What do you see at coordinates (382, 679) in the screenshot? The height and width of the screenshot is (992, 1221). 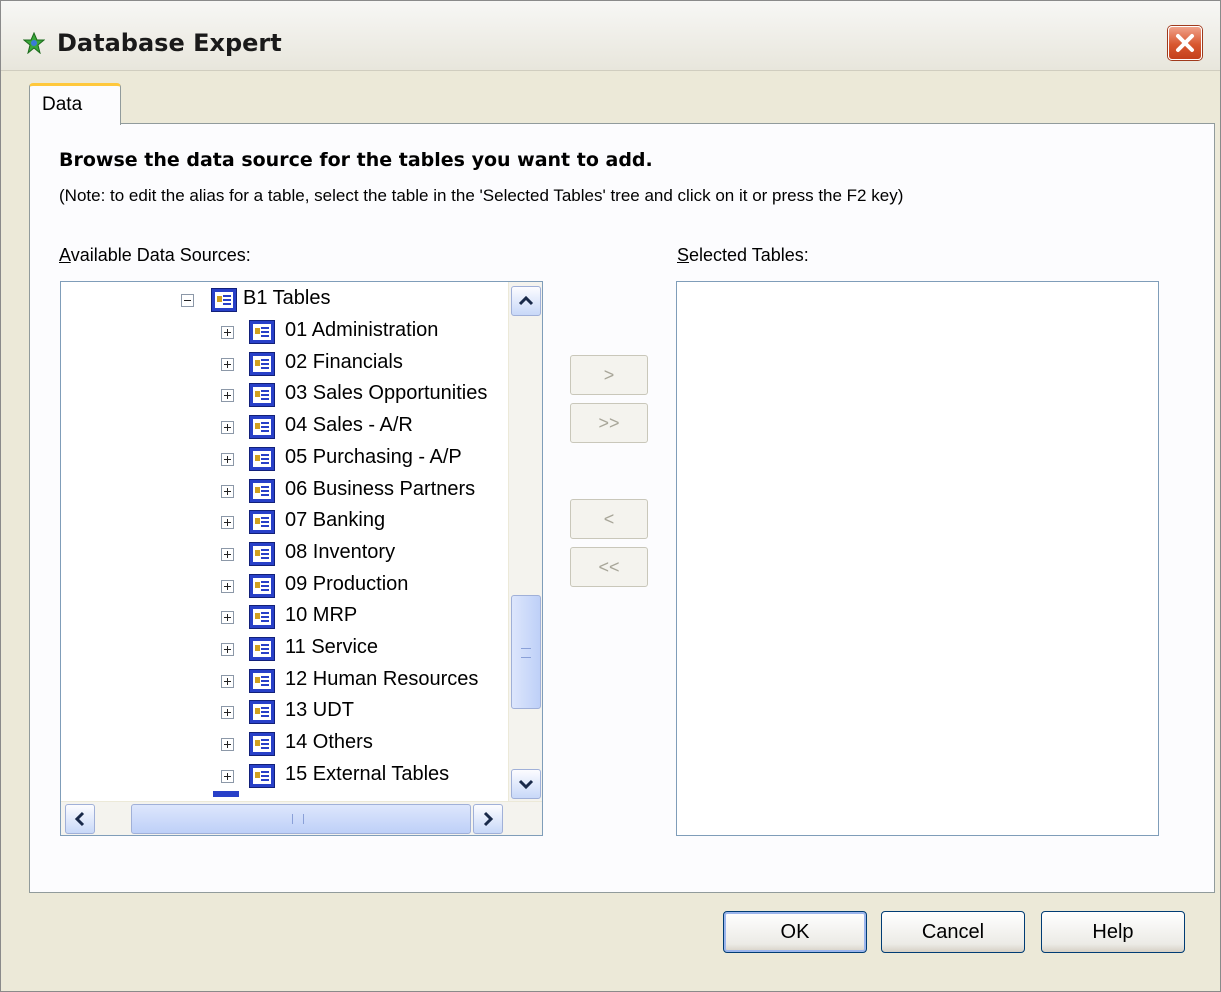 I see `tree-node-label: 12 Human Resources` at bounding box center [382, 679].